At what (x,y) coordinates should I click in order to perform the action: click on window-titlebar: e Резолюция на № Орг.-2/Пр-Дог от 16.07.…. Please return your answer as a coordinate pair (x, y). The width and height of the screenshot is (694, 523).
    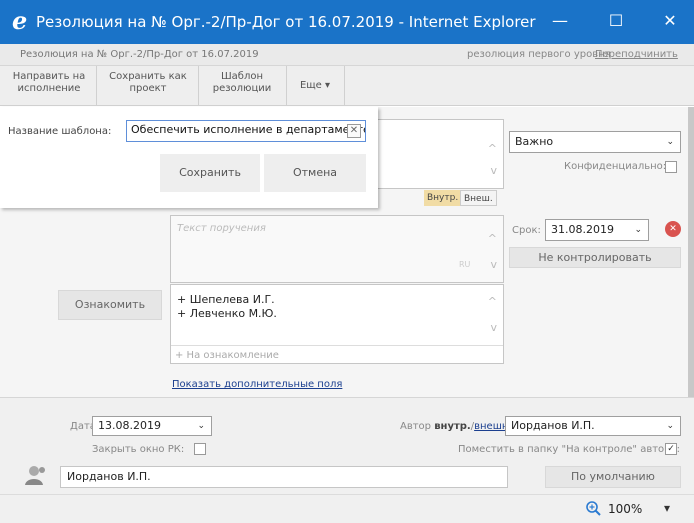
    Looking at the image, I should click on (347, 22).